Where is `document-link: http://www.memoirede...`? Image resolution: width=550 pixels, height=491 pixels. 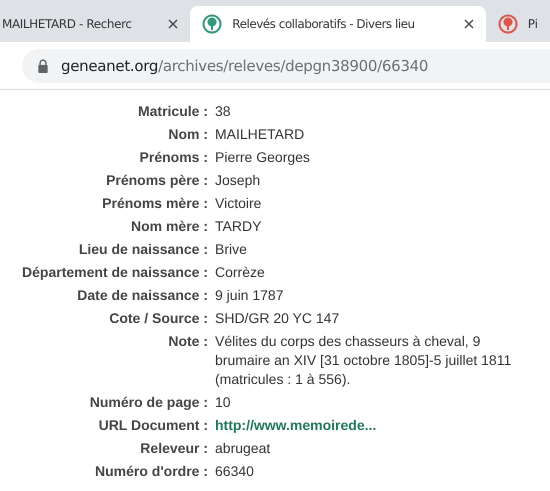
document-link: http://www.memoirede... is located at coordinates (367, 425).